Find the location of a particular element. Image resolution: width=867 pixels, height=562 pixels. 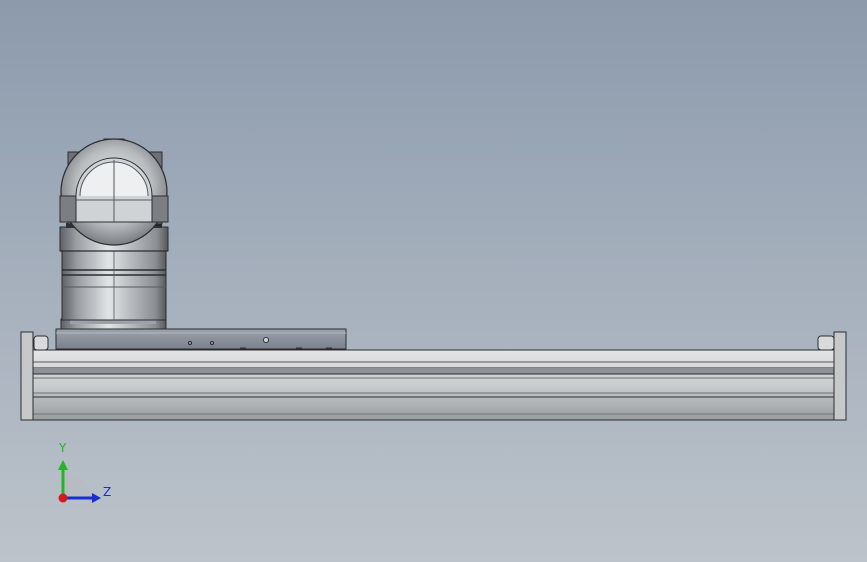

x-axis-origin is located at coordinates (63, 498).